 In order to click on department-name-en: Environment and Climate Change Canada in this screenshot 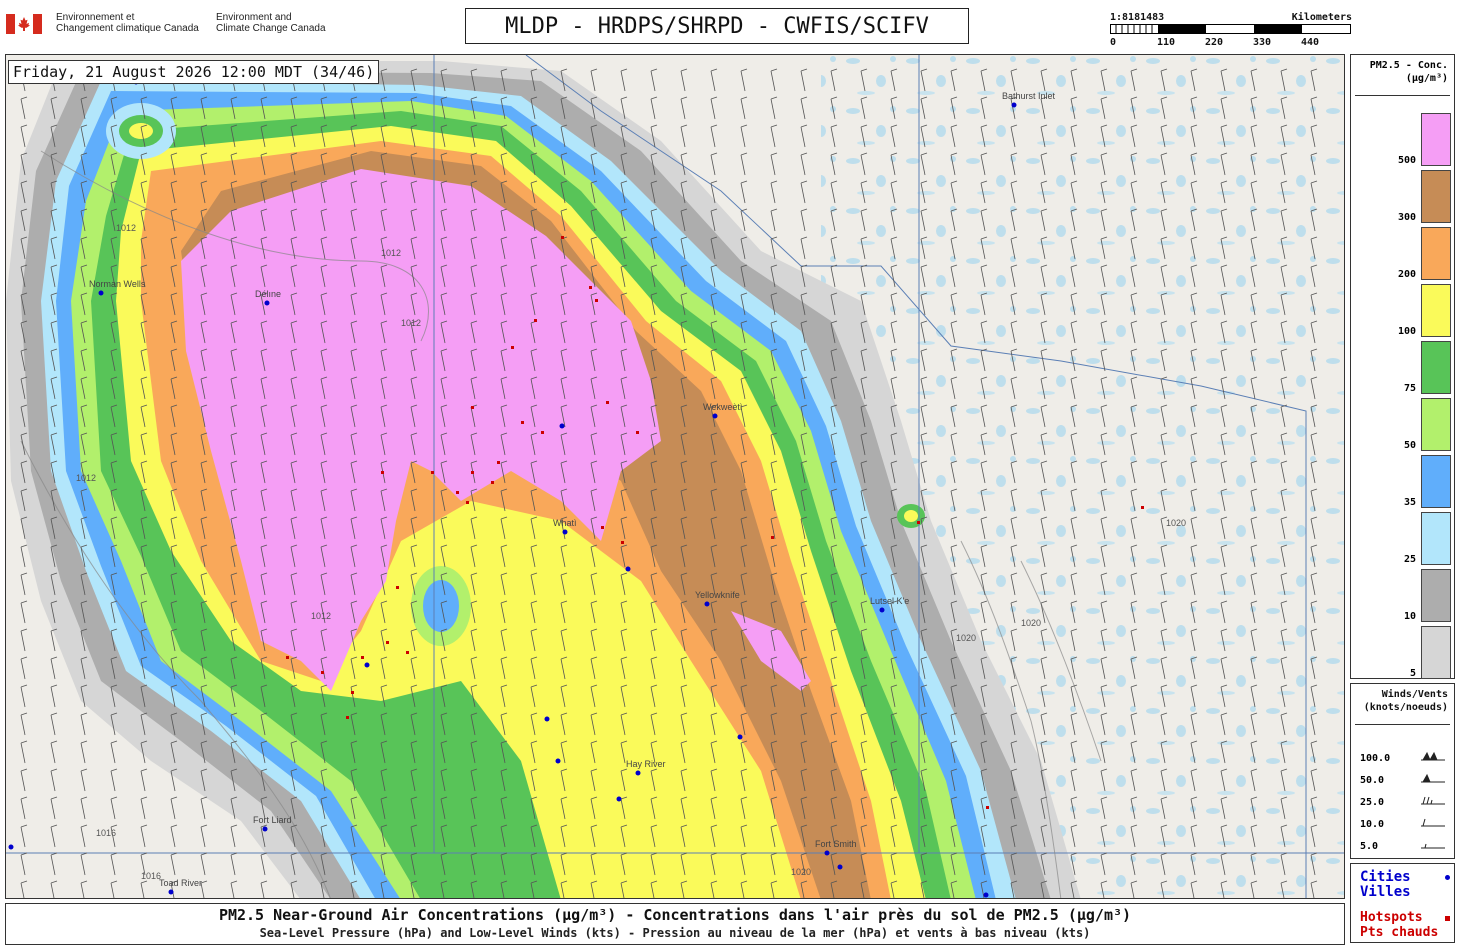, I will do `click(271, 23)`.